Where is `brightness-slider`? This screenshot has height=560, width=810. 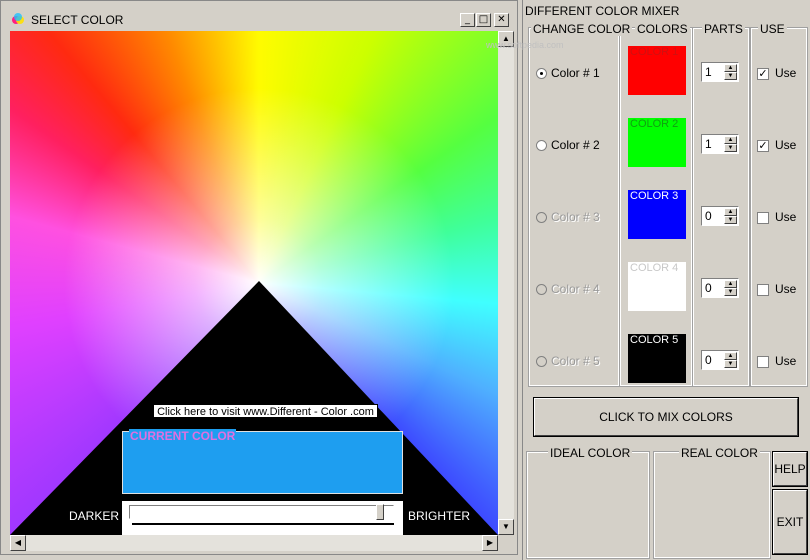 brightness-slider is located at coordinates (262, 518).